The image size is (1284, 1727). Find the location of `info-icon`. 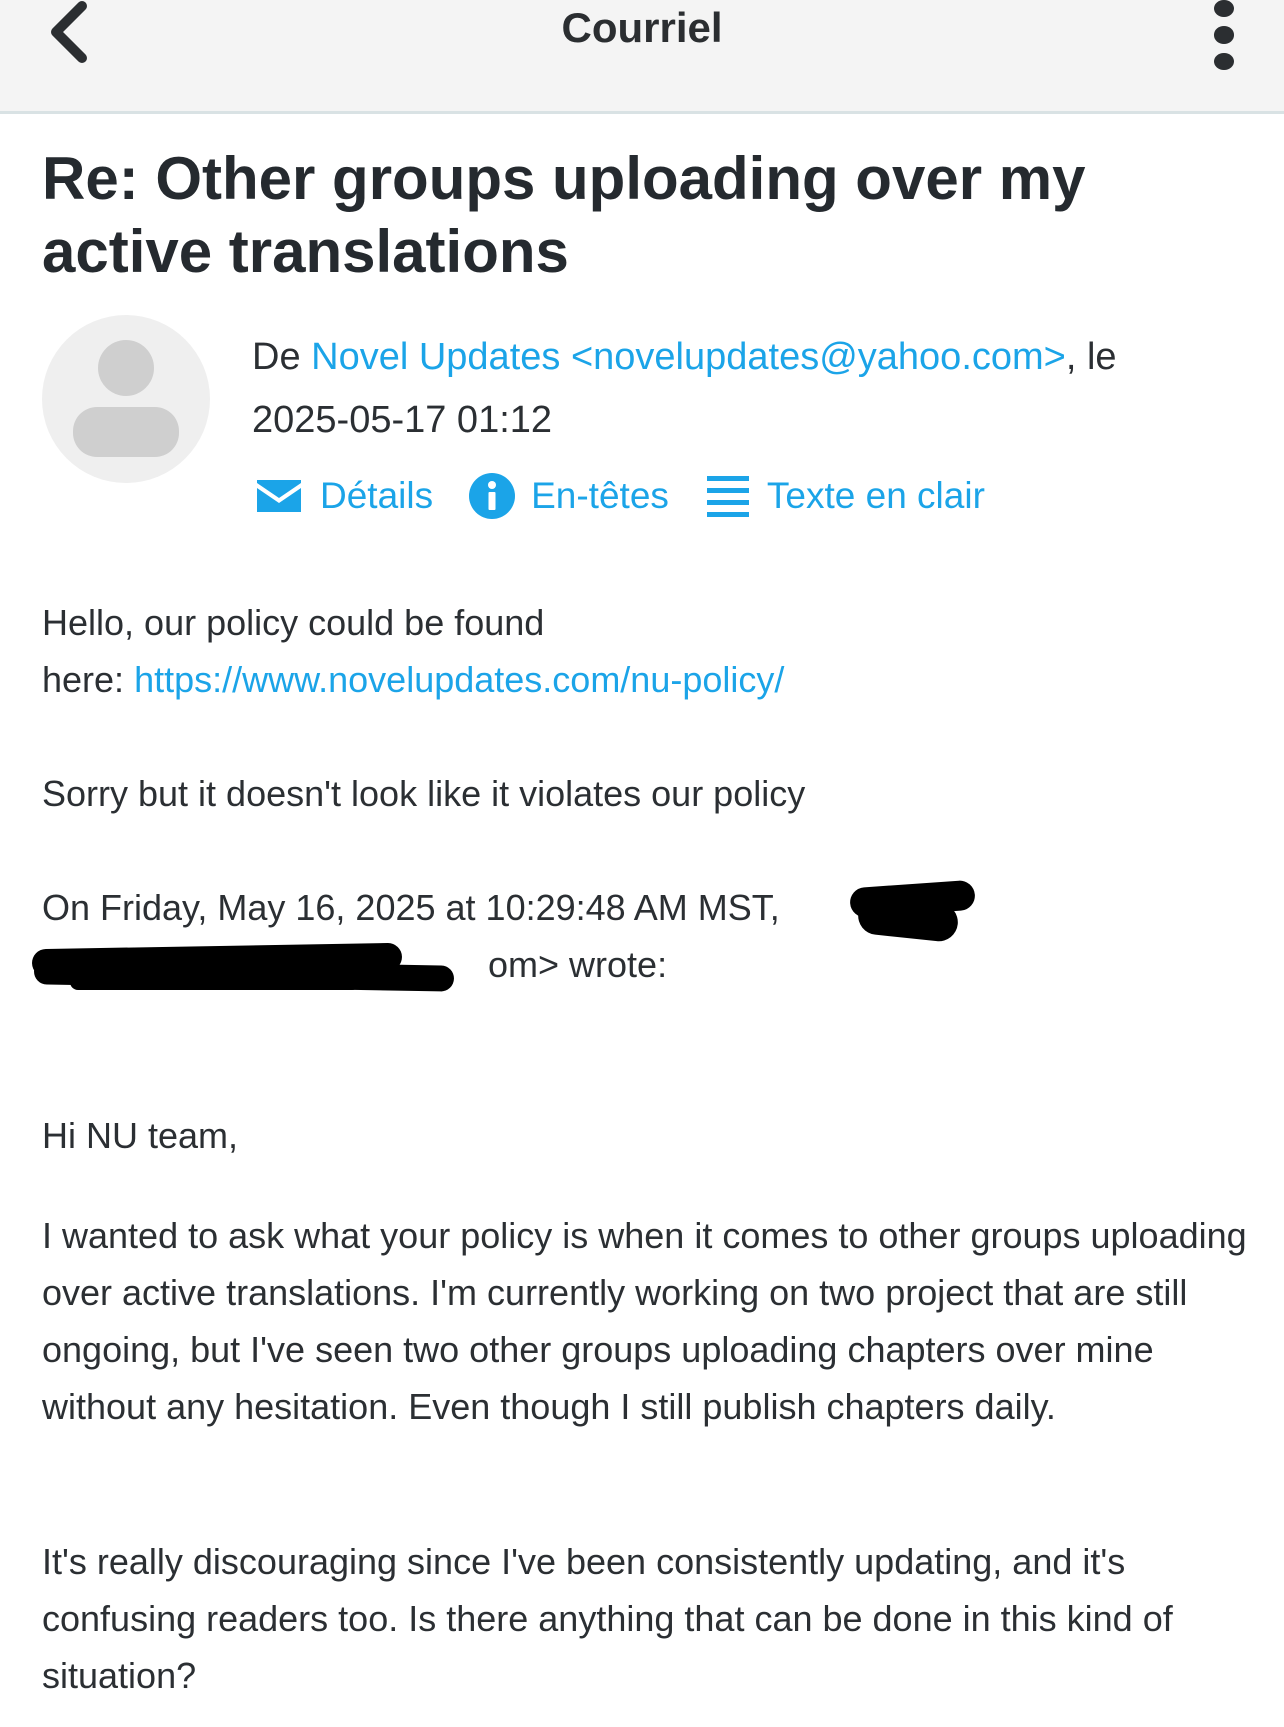

info-icon is located at coordinates (492, 496).